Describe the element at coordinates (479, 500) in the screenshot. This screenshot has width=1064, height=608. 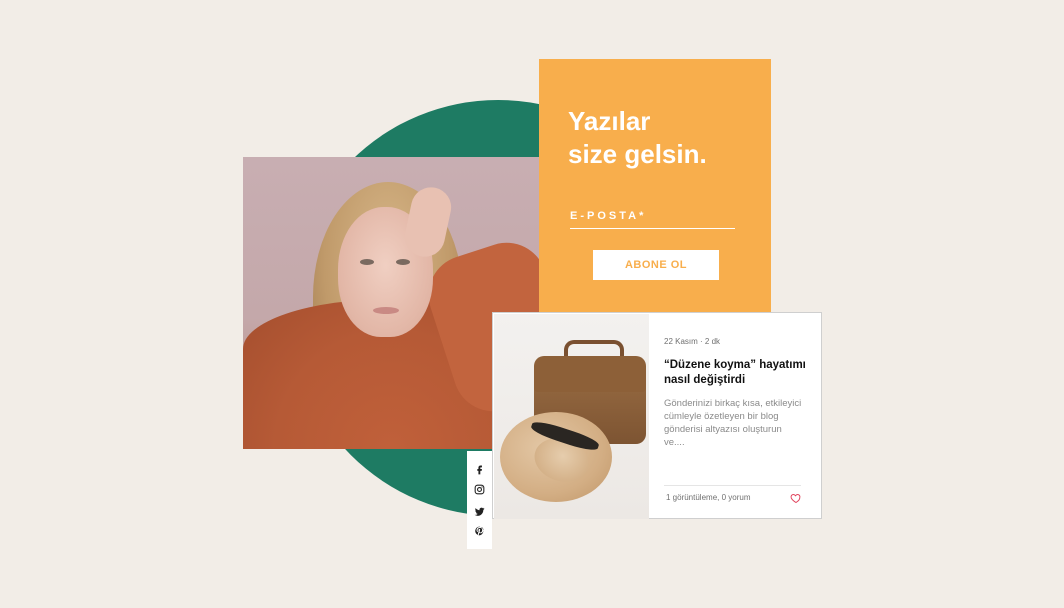
I see `social-share-bar` at that location.